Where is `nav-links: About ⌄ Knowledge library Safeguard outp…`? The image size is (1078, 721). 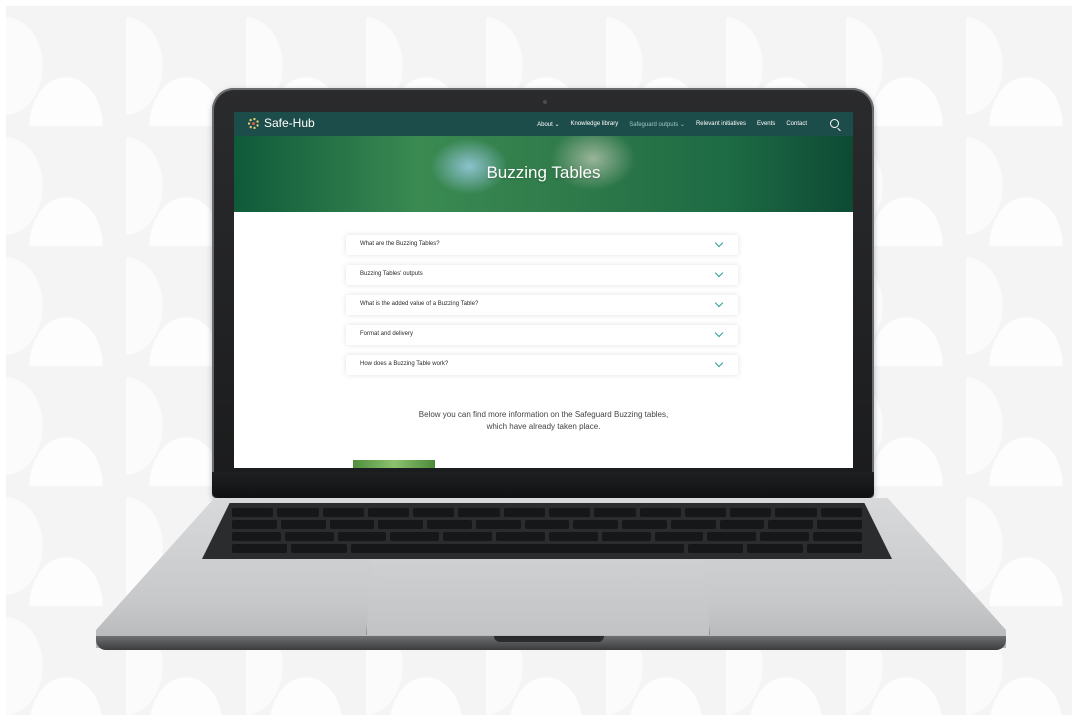
nav-links: About ⌄ Knowledge library Safeguard outp… is located at coordinates (672, 124).